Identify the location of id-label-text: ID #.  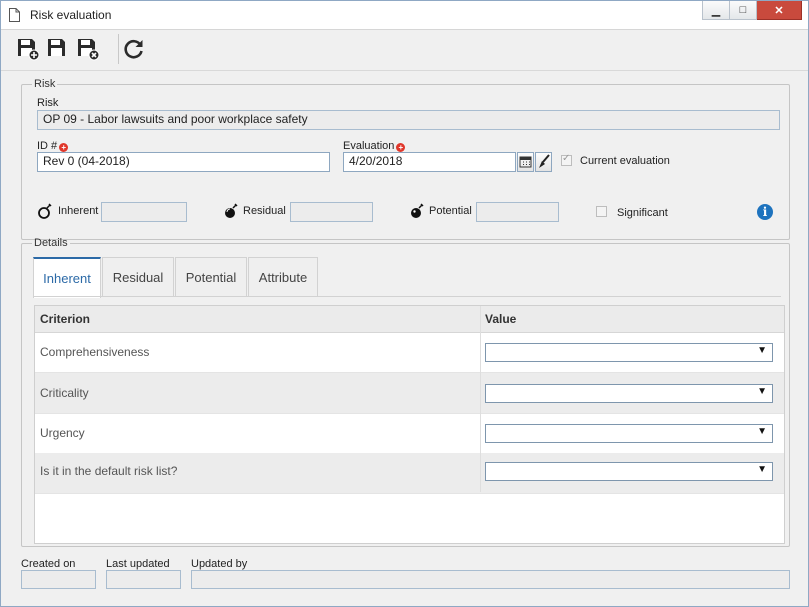
(47, 146).